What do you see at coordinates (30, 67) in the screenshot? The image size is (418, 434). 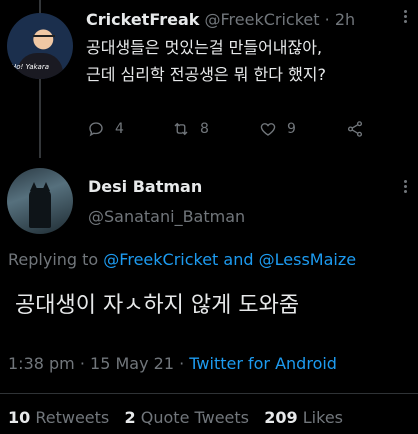 I see `avatar-caption: Ho! Yakara` at bounding box center [30, 67].